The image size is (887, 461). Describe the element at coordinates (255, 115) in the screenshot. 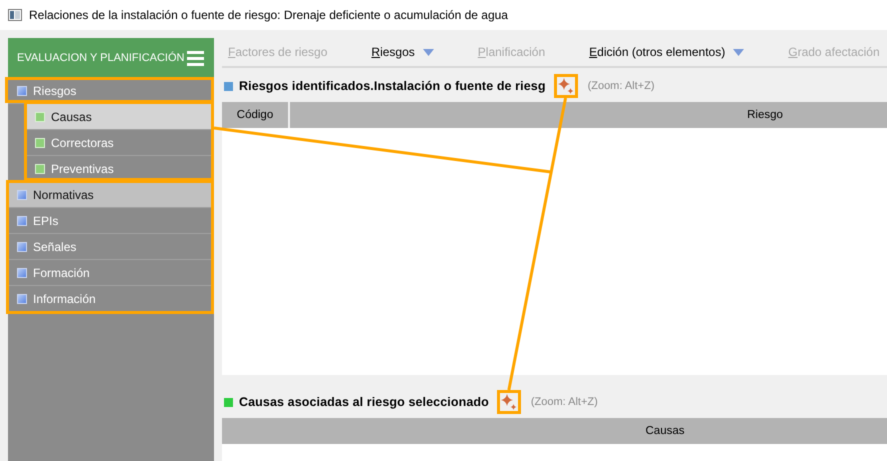

I see `column-header: Código` at that location.